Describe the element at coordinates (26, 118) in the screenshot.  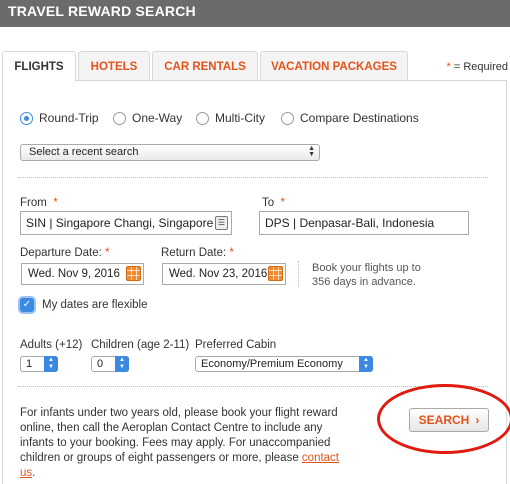
I see `radio-selected-icon` at that location.